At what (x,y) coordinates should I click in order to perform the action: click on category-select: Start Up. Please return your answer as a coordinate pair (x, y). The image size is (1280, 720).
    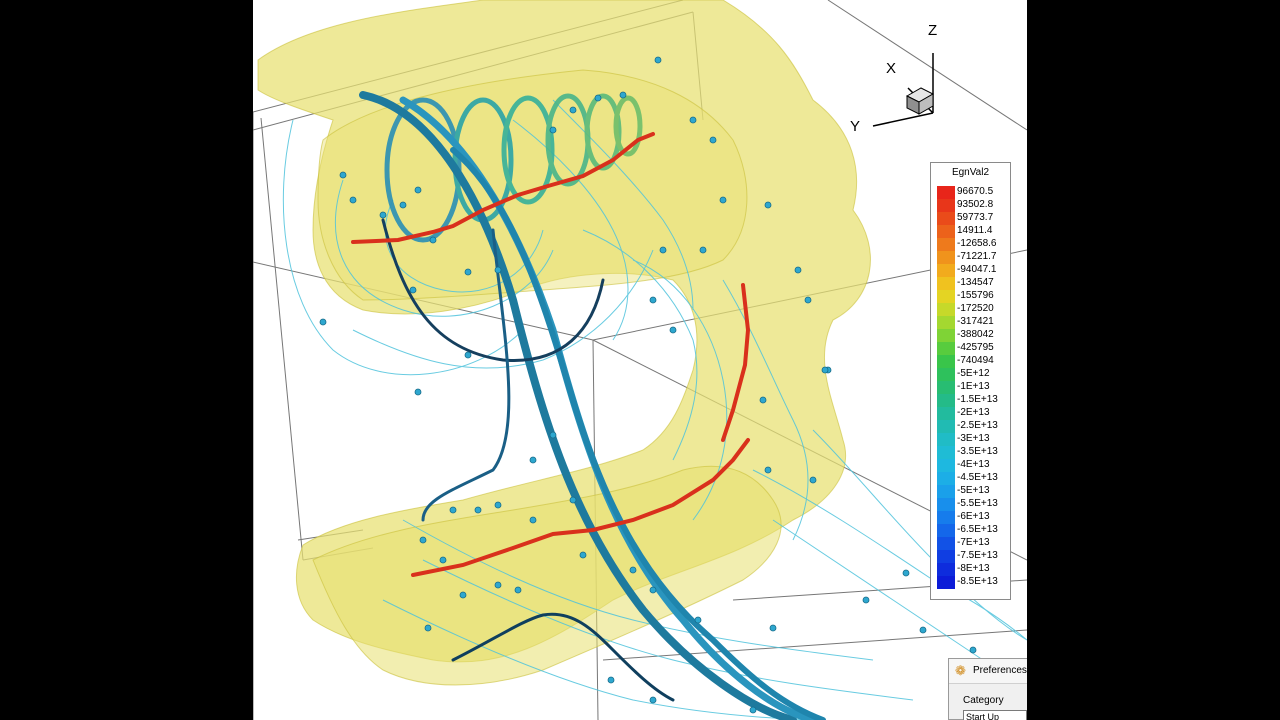
    Looking at the image, I should click on (995, 715).